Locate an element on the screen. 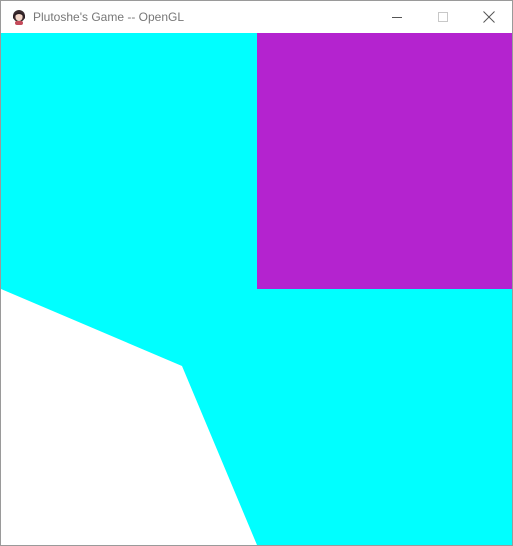  minimize-button is located at coordinates (397, 17).